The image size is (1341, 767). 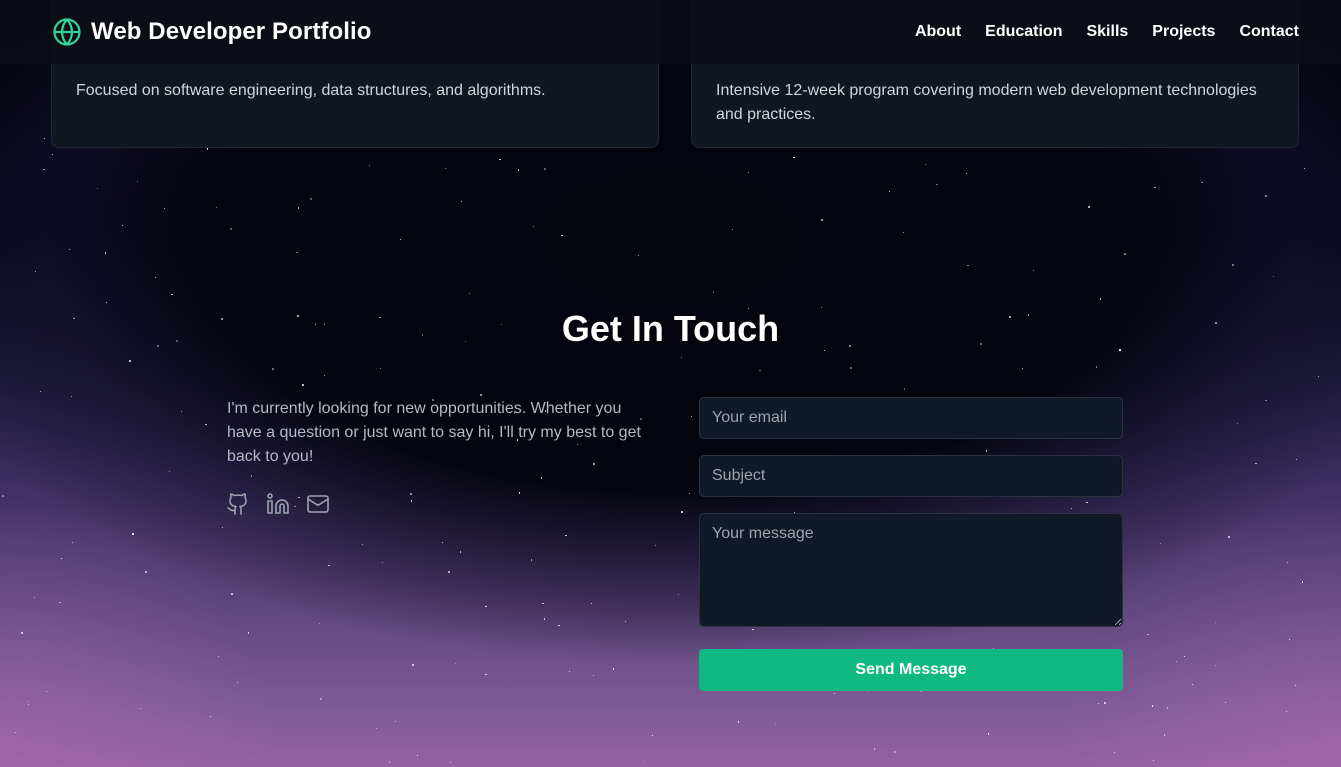 I want to click on email-input, so click(x=911, y=418).